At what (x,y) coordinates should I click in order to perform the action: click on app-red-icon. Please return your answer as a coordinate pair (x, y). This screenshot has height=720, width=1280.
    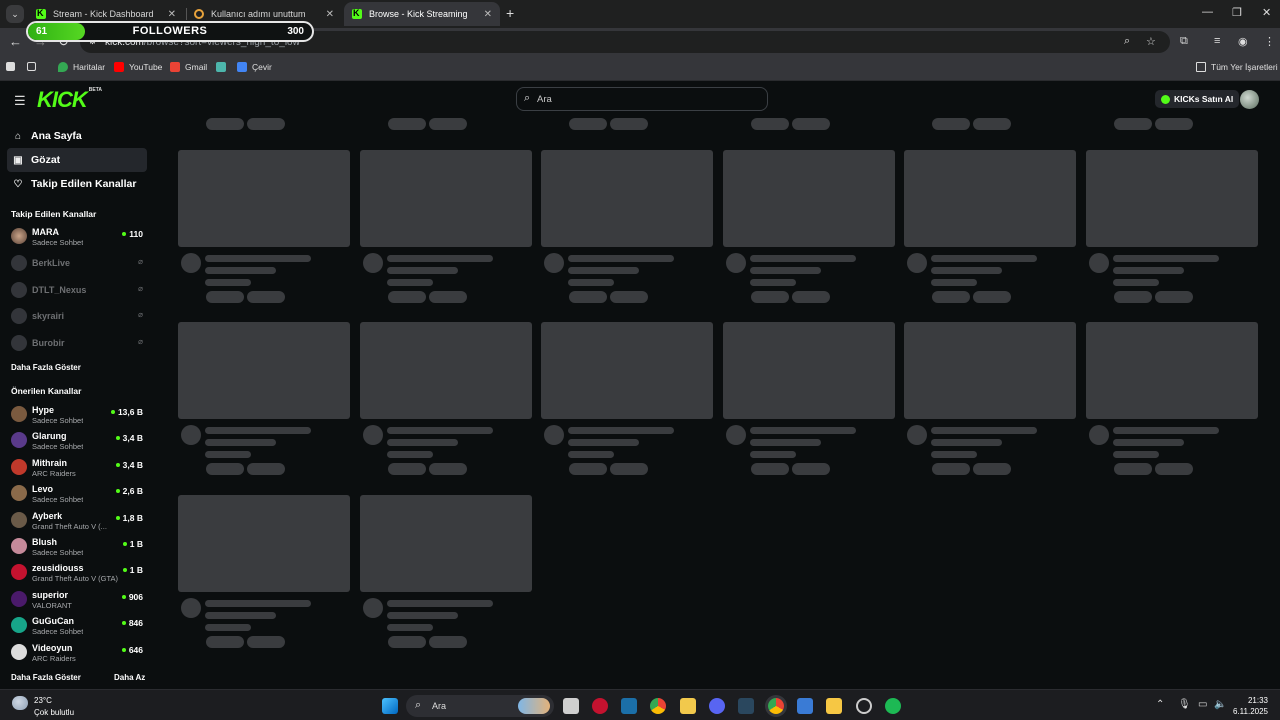
    Looking at the image, I should click on (600, 706).